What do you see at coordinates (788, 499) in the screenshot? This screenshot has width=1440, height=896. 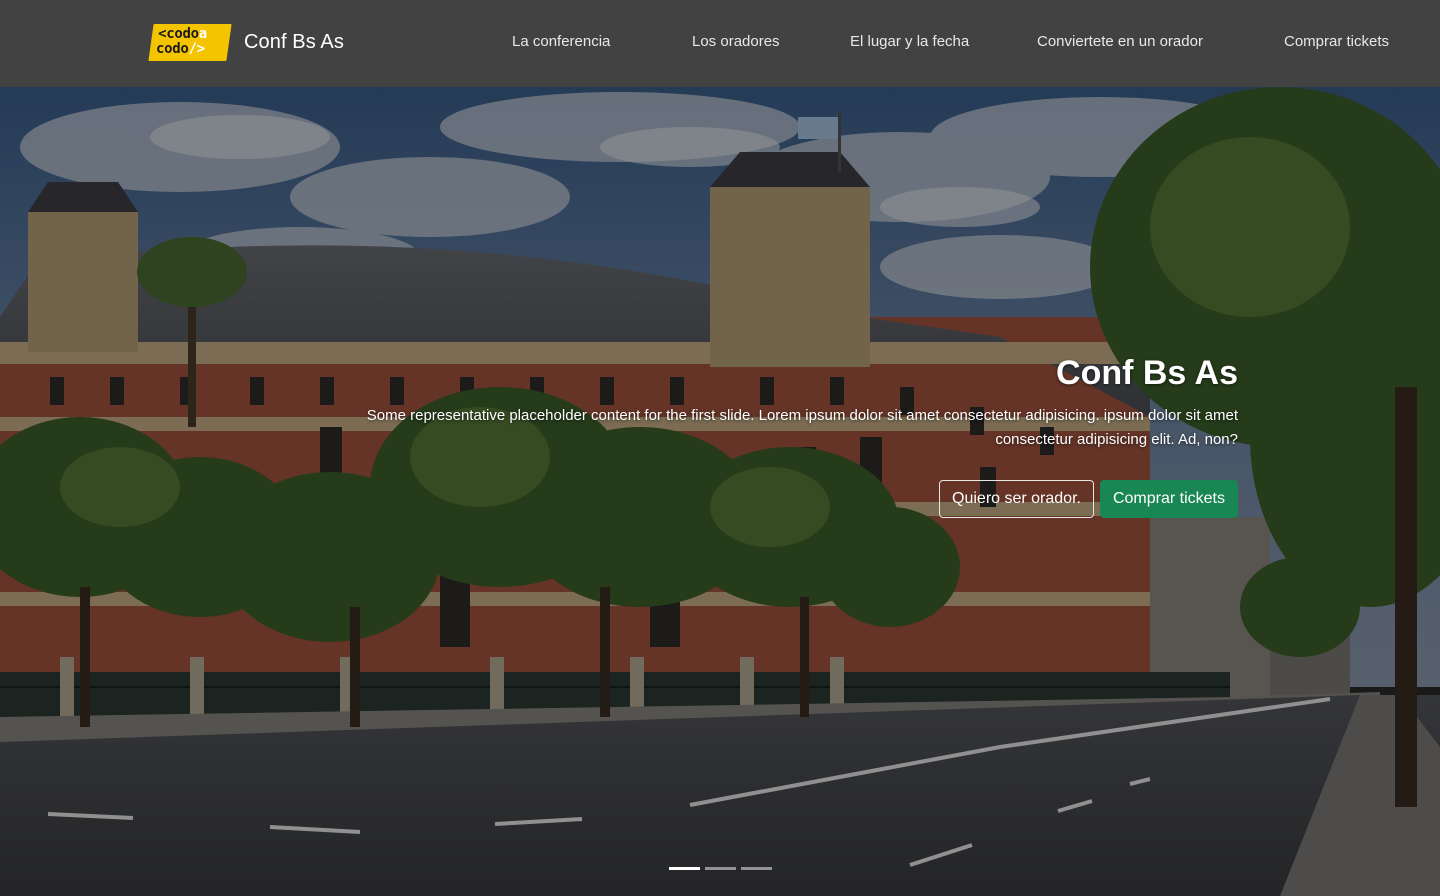 I see `hero-buttons: Quiero ser orador. Comprar tickets` at bounding box center [788, 499].